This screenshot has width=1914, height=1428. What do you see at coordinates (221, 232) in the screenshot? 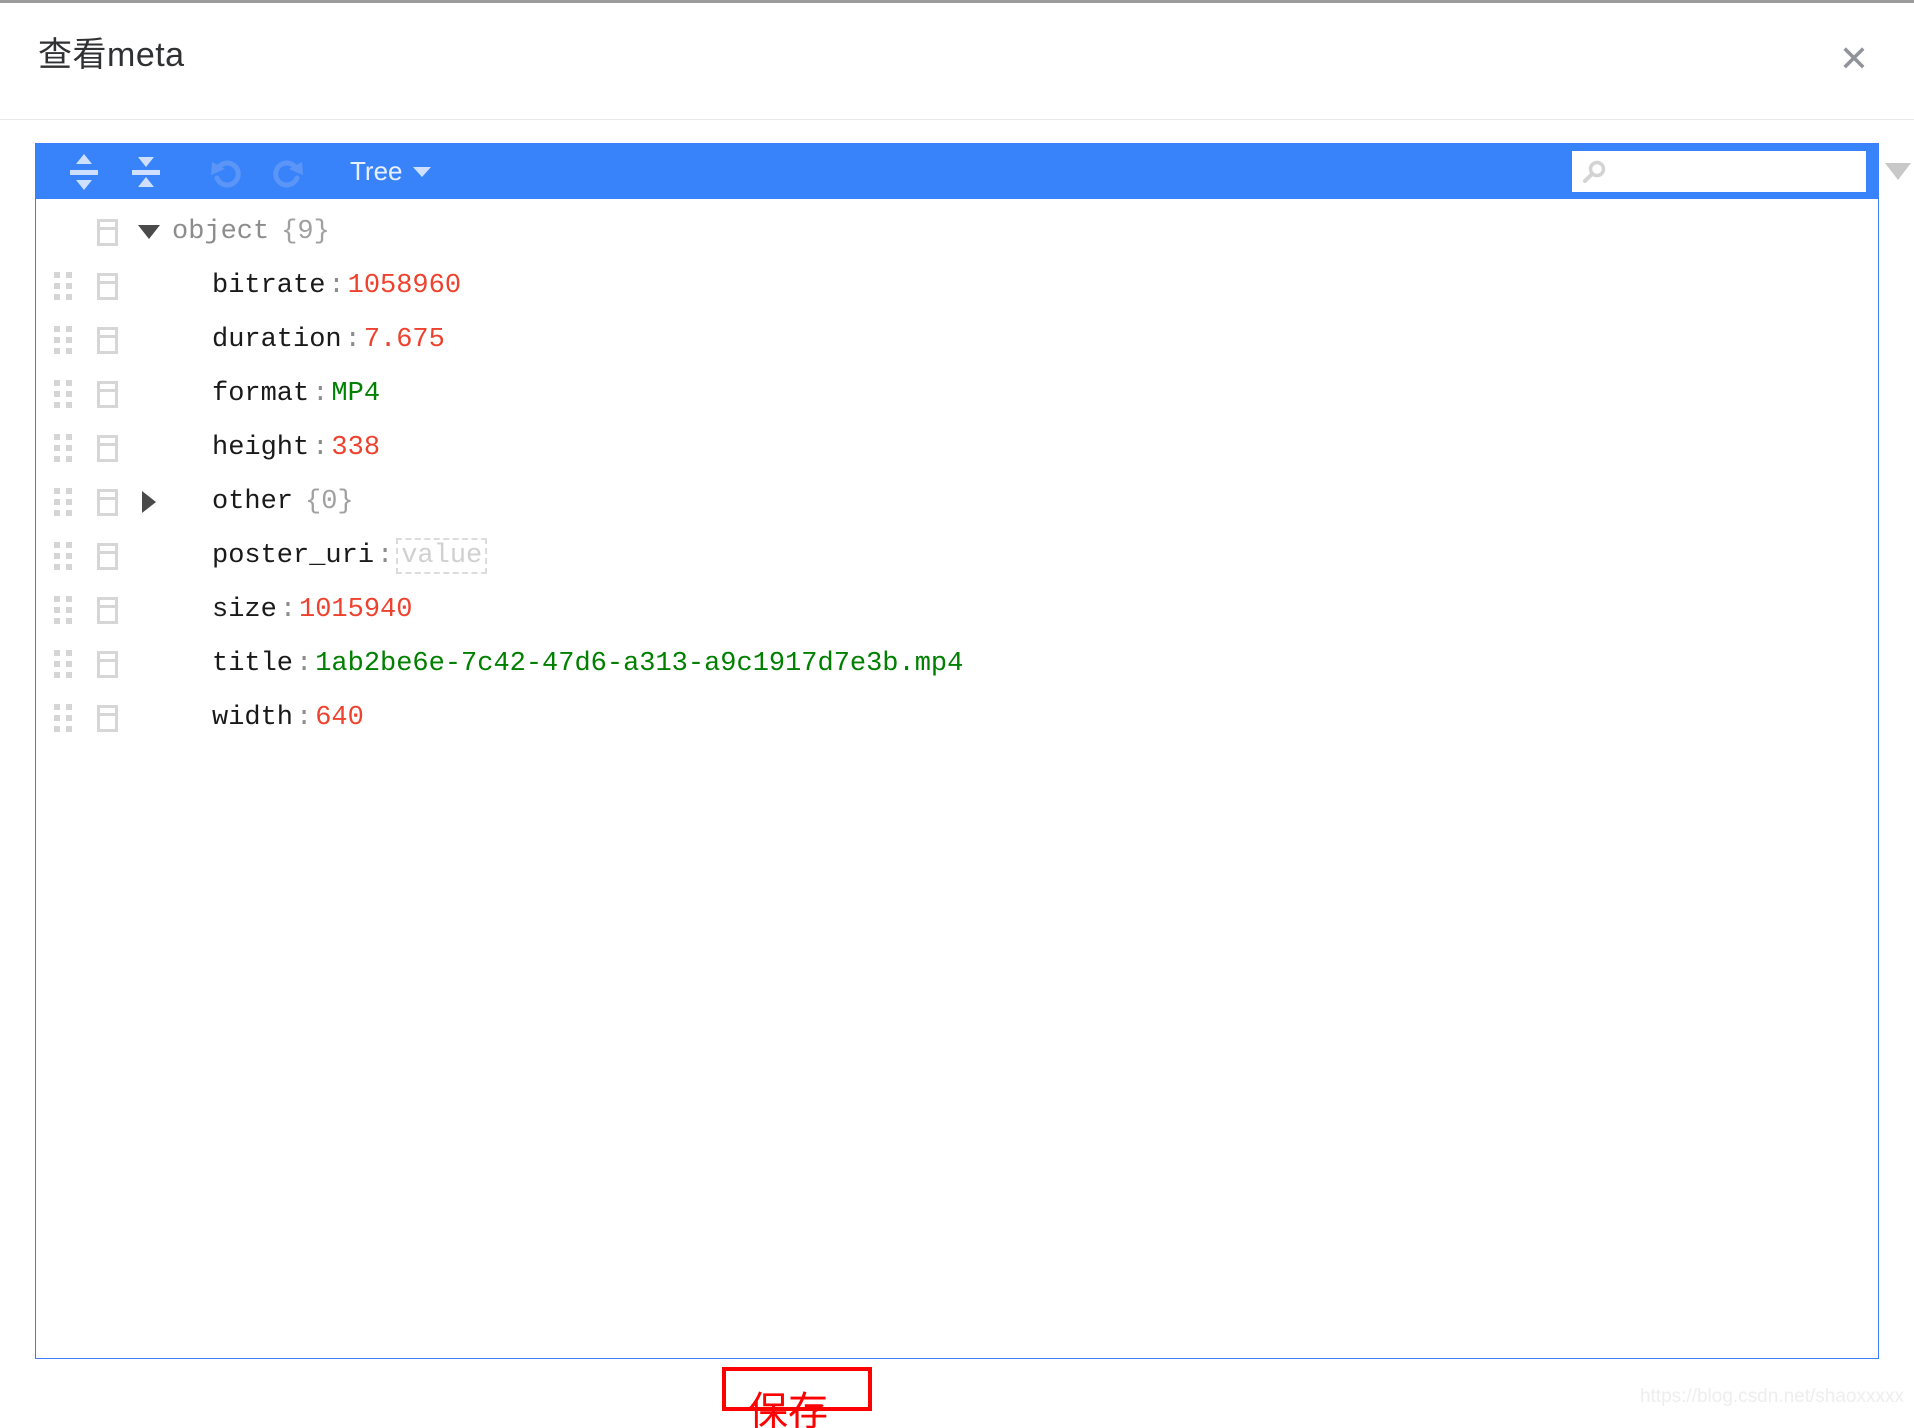
I see `root-label: object` at bounding box center [221, 232].